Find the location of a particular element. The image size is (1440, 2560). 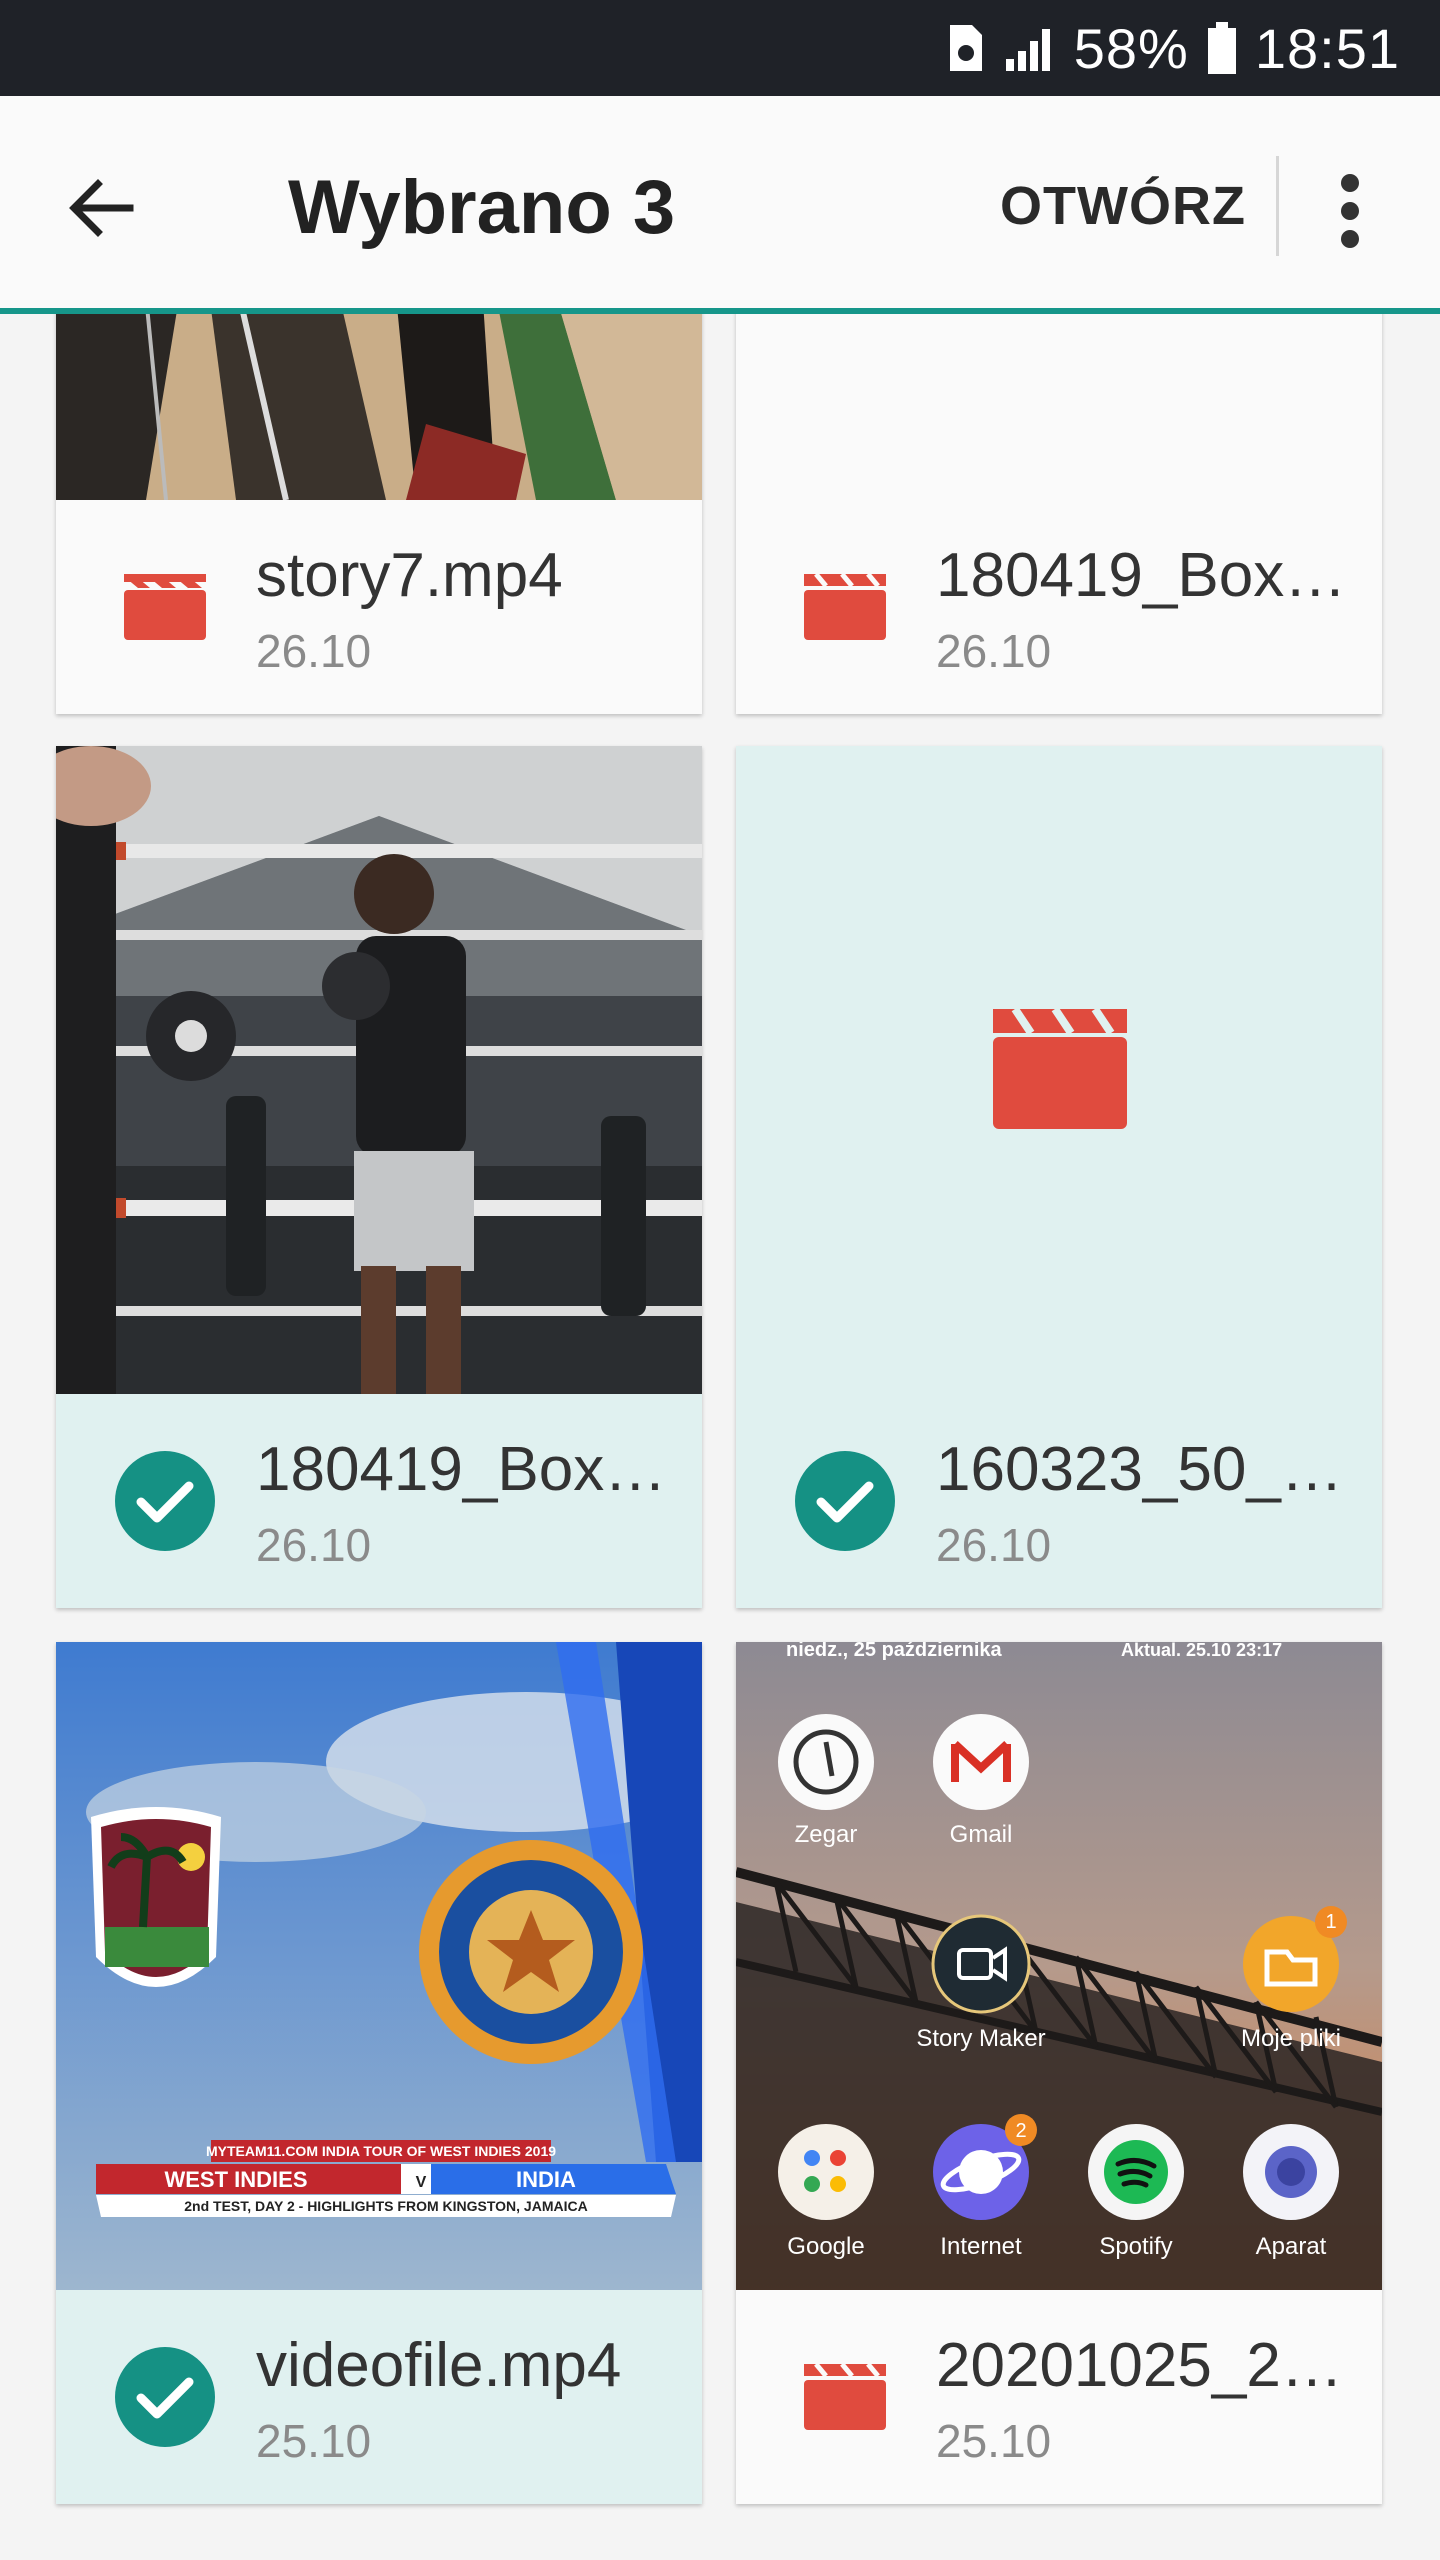

blank-thumbnail is located at coordinates (1059, 407).